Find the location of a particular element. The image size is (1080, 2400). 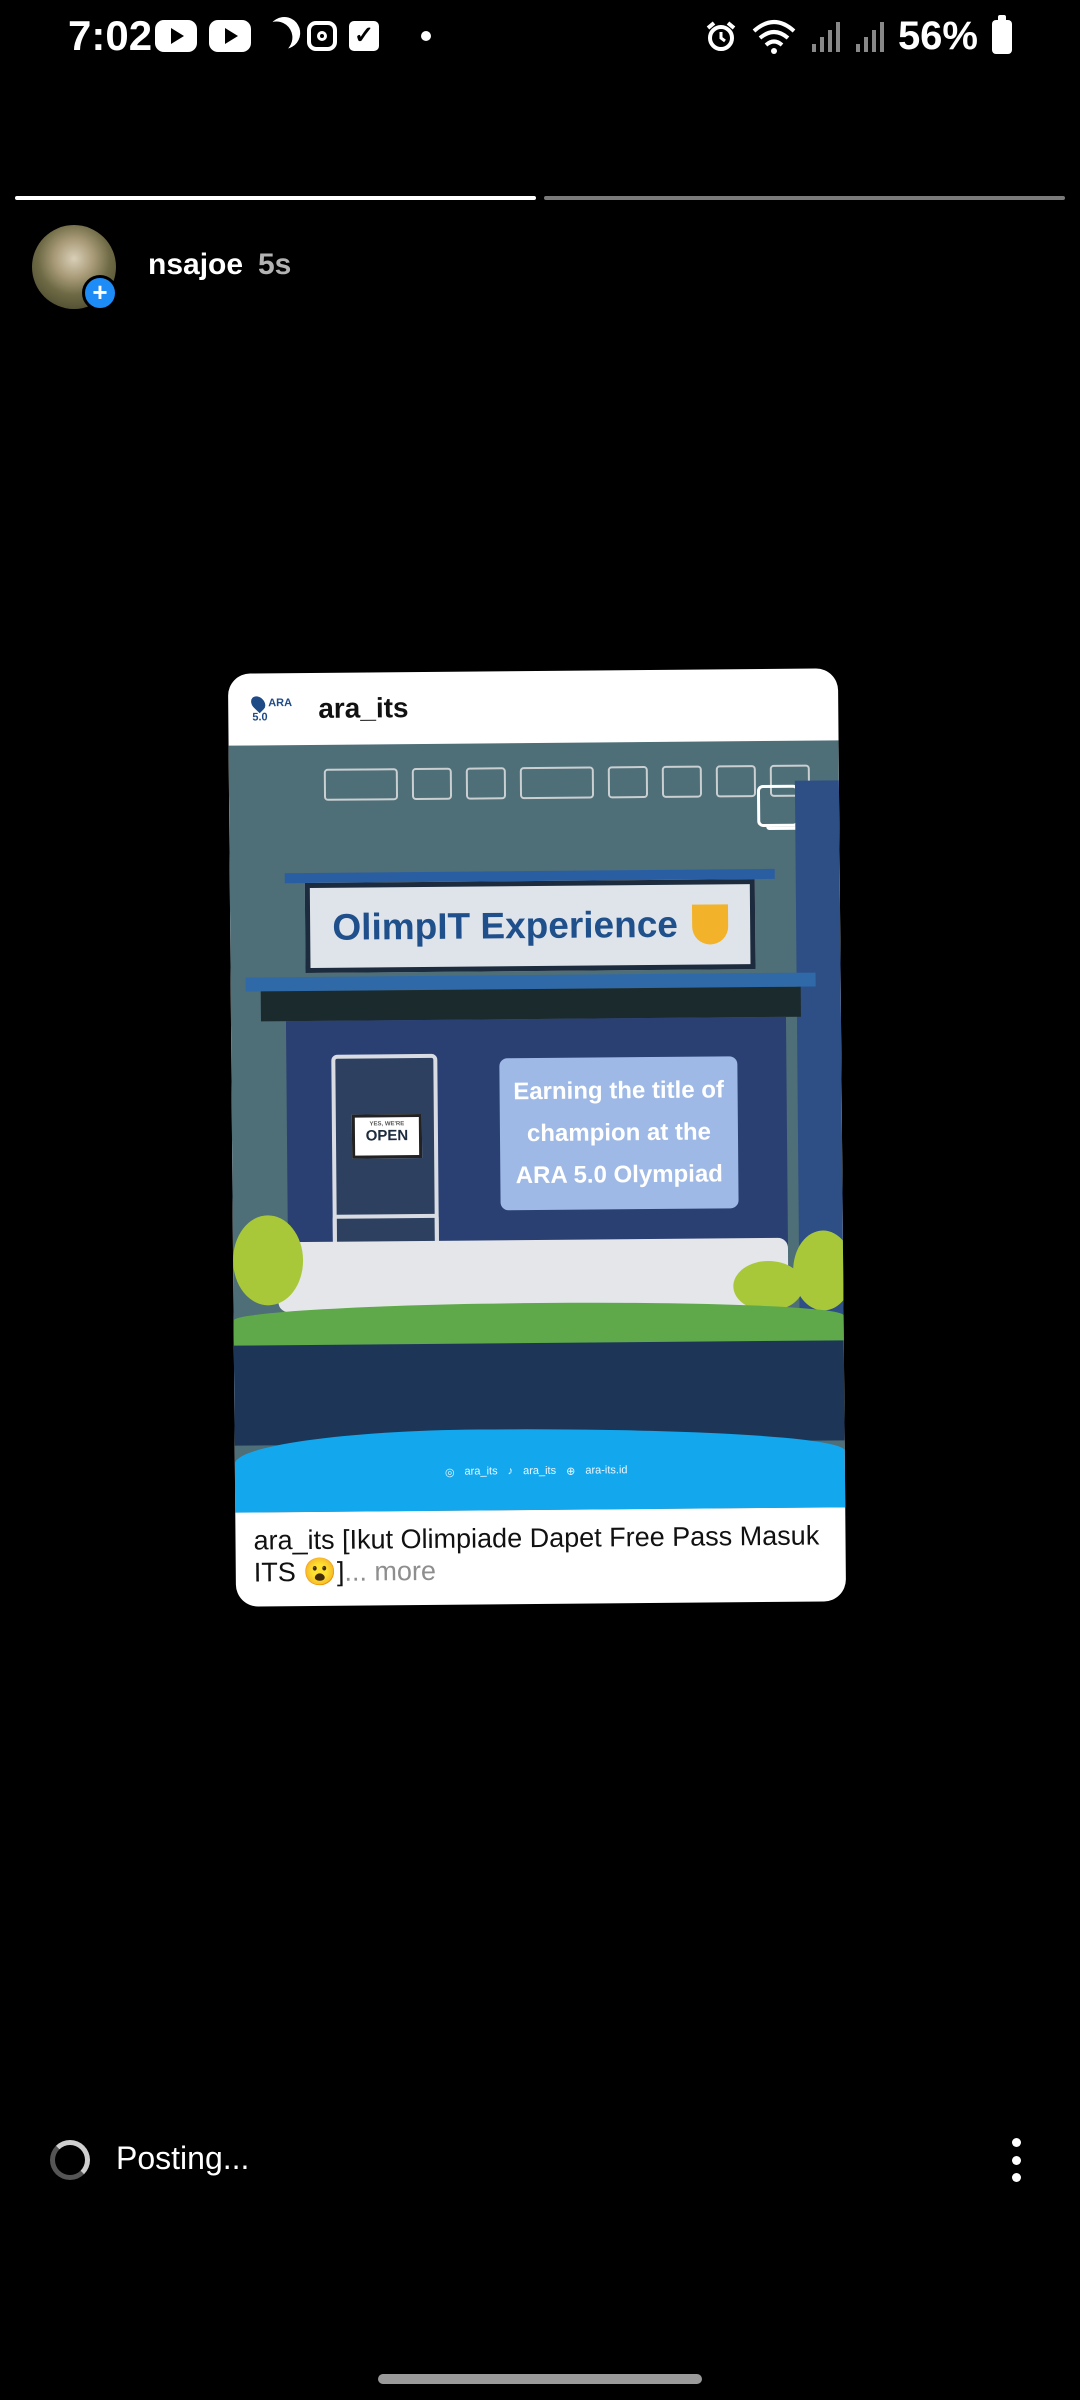

moon-icon is located at coordinates (284, 33).